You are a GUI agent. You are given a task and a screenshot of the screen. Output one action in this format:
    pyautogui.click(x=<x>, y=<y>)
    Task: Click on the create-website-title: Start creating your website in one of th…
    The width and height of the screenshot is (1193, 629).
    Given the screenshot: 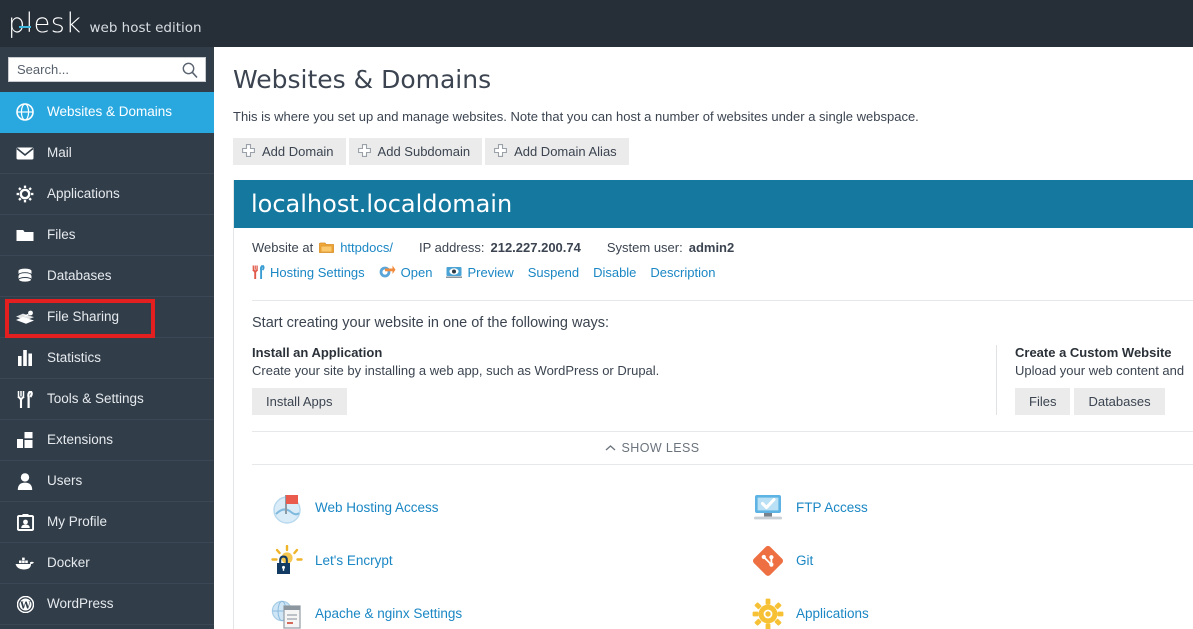 What is the action you would take?
    pyautogui.click(x=431, y=323)
    